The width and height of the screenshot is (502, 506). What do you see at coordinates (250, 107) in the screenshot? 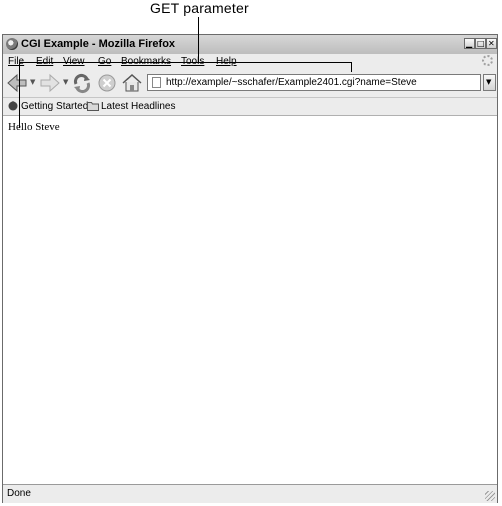
I see `bookmarks-toolbar: Getting Started Latest Headlines` at bounding box center [250, 107].